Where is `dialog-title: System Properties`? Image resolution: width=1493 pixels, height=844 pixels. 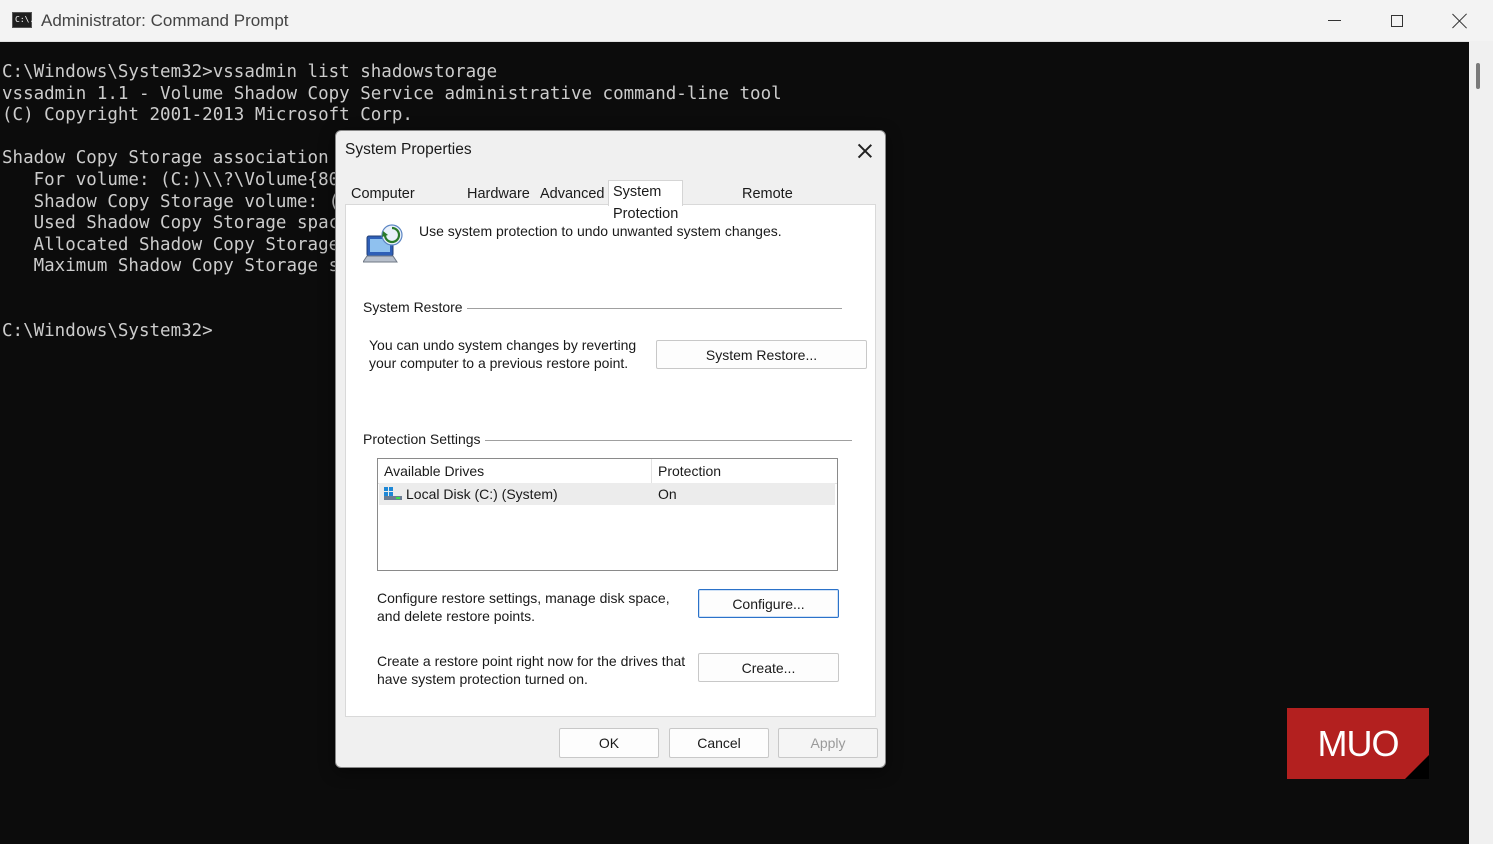 dialog-title: System Properties is located at coordinates (408, 149).